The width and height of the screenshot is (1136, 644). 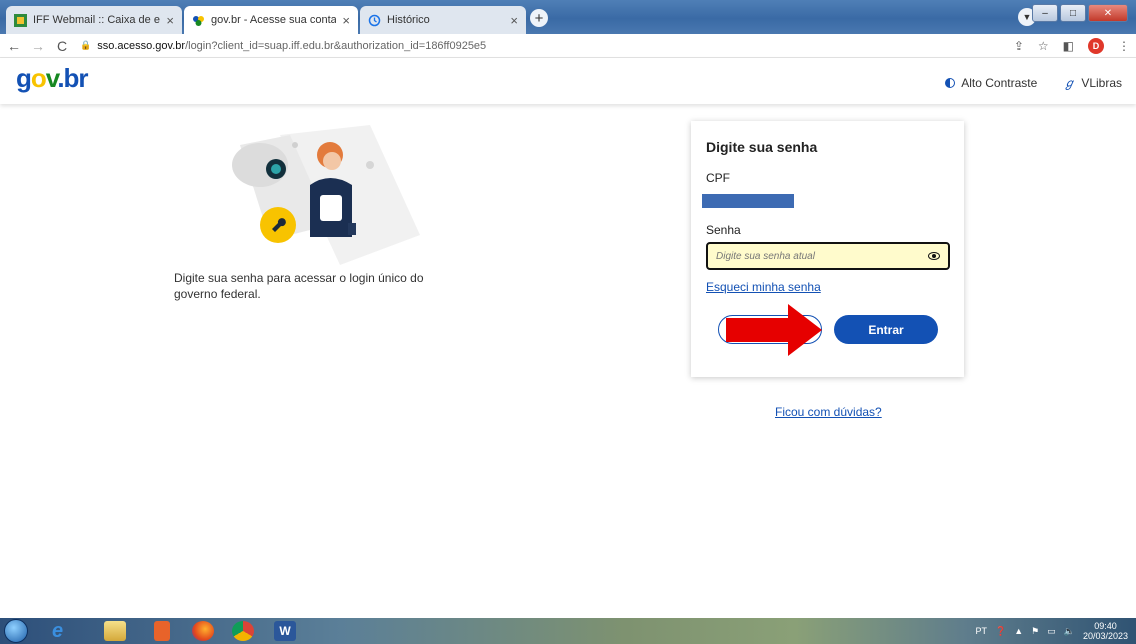 What do you see at coordinates (718, 178) in the screenshot?
I see `cpf-label: CPF` at bounding box center [718, 178].